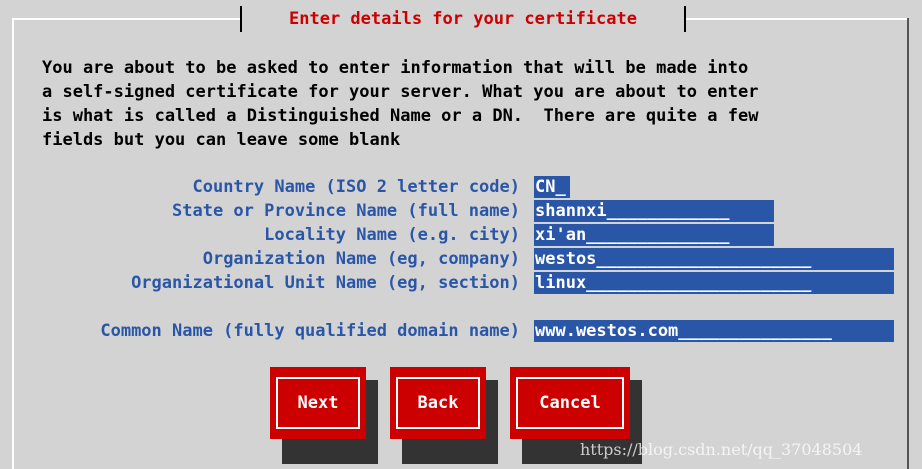  What do you see at coordinates (463, 19) in the screenshot?
I see `dialog-title: Enter details for your certificate` at bounding box center [463, 19].